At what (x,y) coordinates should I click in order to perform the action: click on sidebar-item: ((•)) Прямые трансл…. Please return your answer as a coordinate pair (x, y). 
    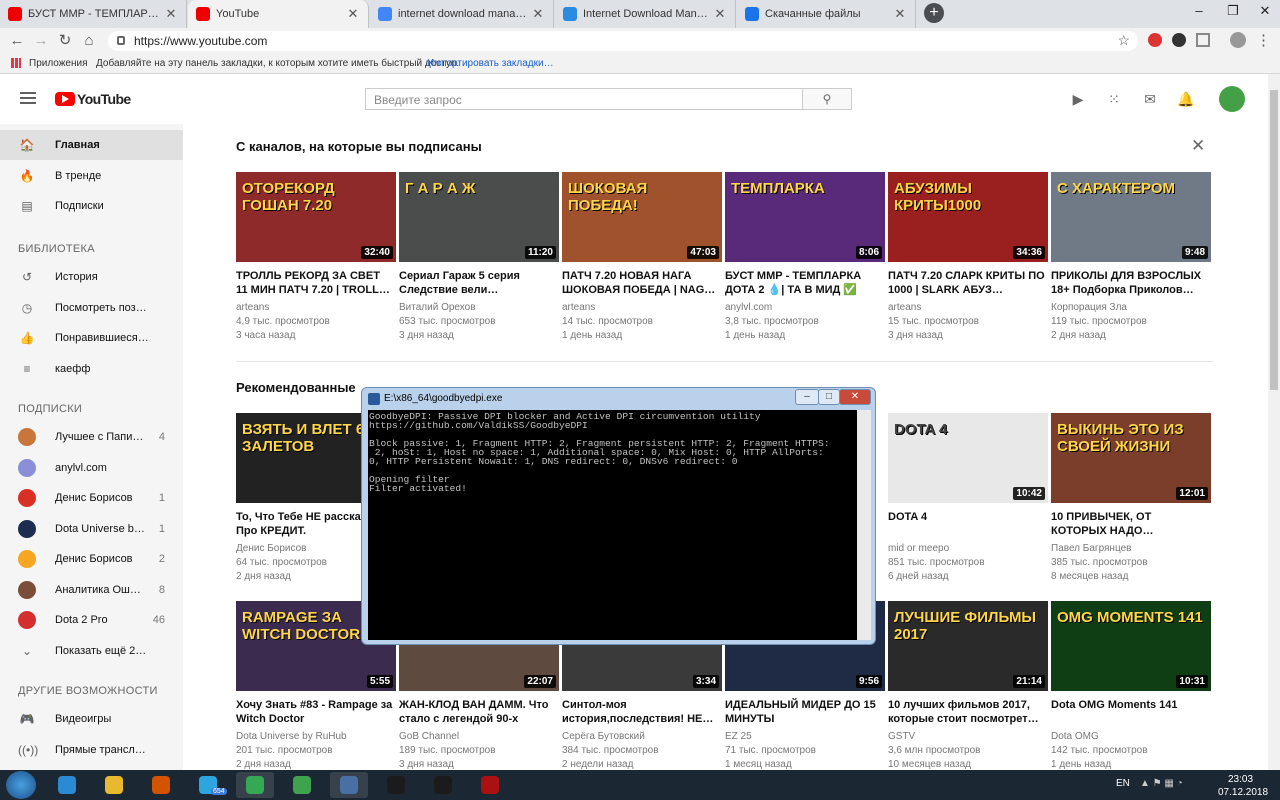
    Looking at the image, I should click on (91, 750).